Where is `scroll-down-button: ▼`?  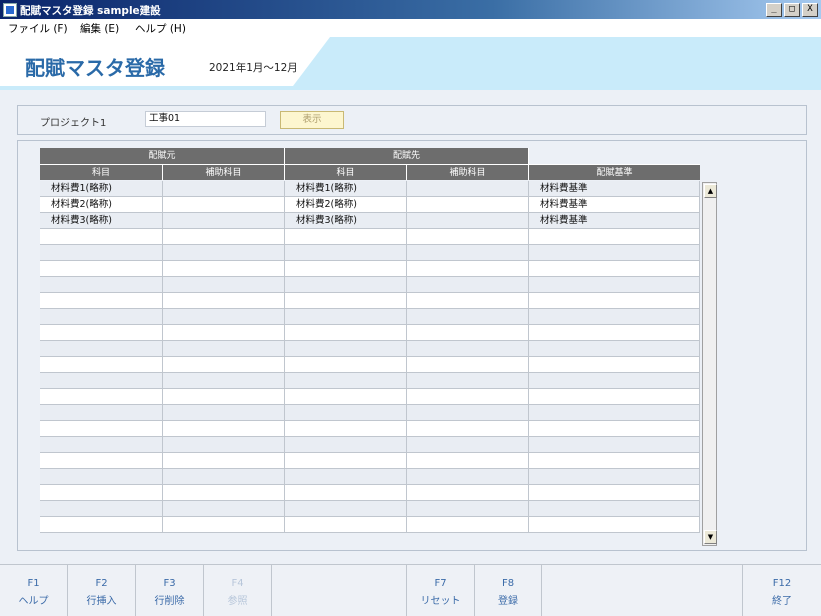
scroll-down-button: ▼ is located at coordinates (710, 537).